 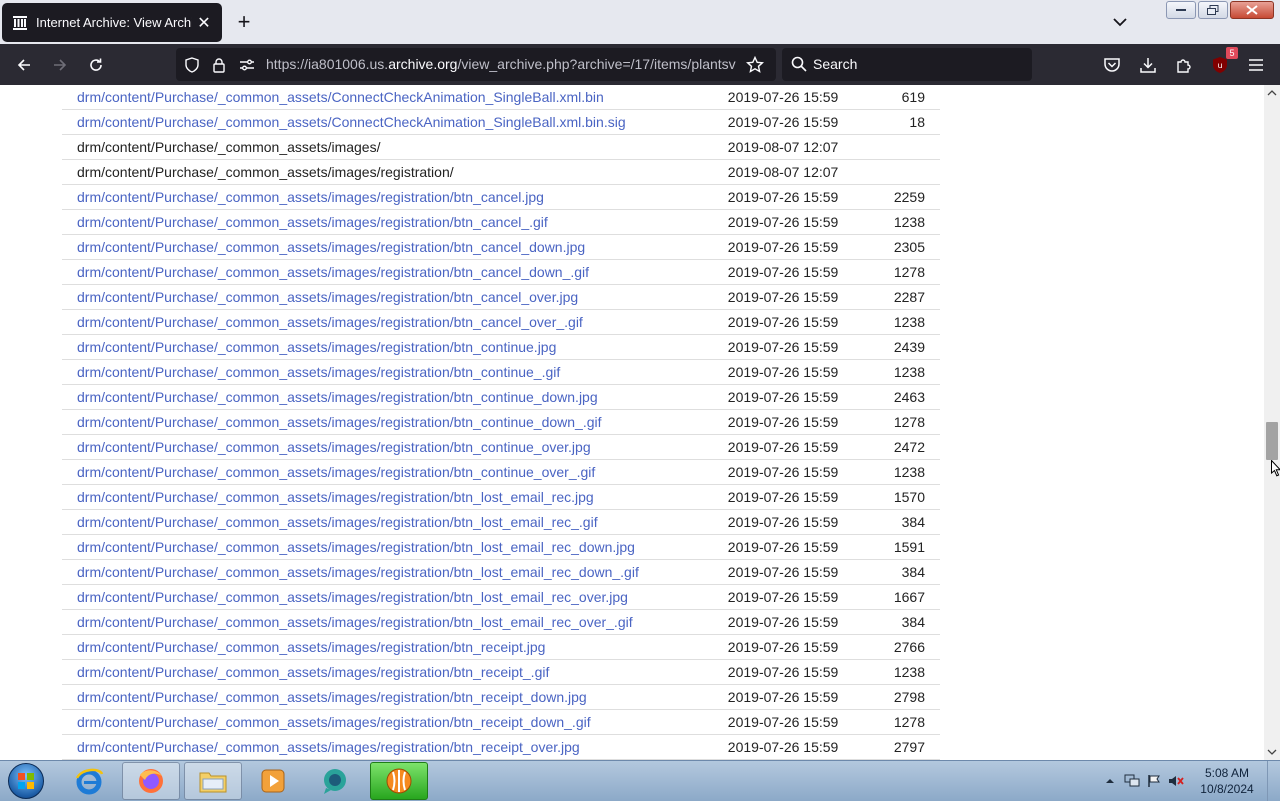 I want to click on chat-app-icon, so click(x=335, y=781).